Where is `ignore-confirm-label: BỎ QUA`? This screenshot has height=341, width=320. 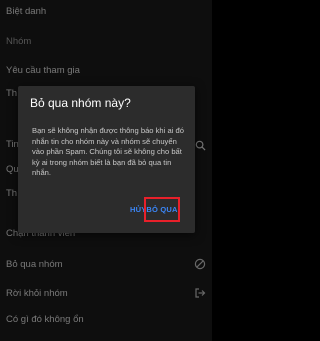 ignore-confirm-label: BỎ QUA is located at coordinates (162, 209).